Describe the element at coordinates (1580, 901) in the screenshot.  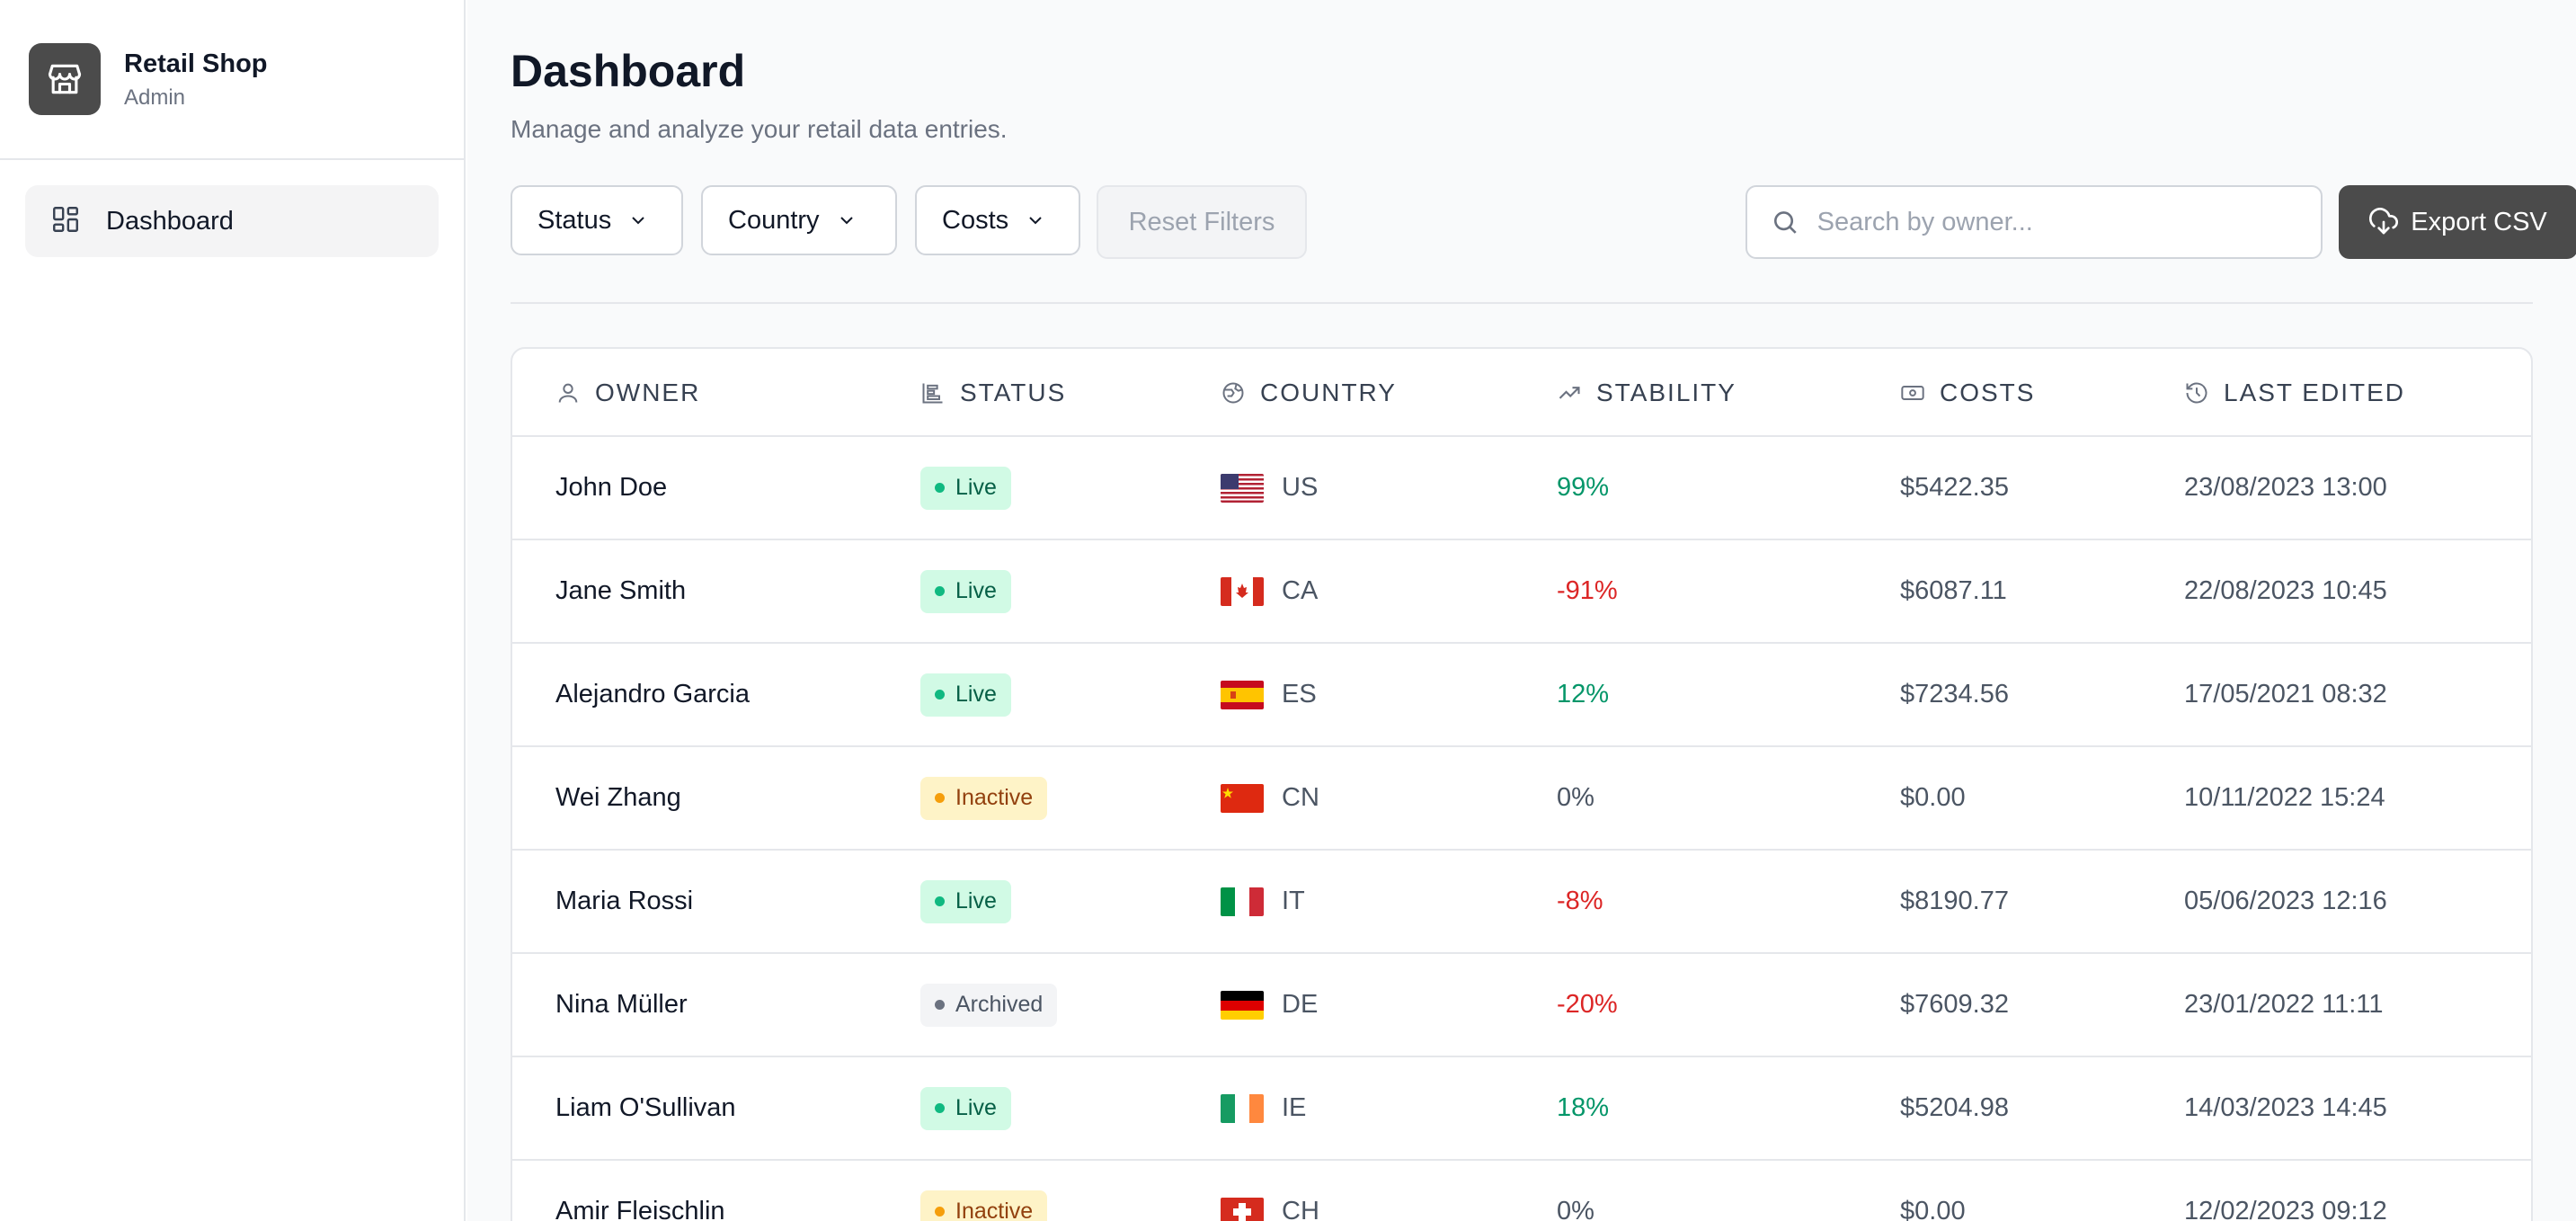
I see `stability-cell: -8%` at that location.